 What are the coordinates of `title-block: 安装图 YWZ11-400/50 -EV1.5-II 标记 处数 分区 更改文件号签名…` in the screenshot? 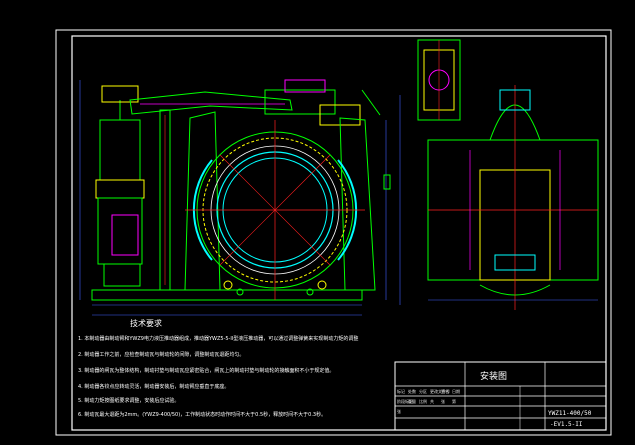 It's located at (500, 396).